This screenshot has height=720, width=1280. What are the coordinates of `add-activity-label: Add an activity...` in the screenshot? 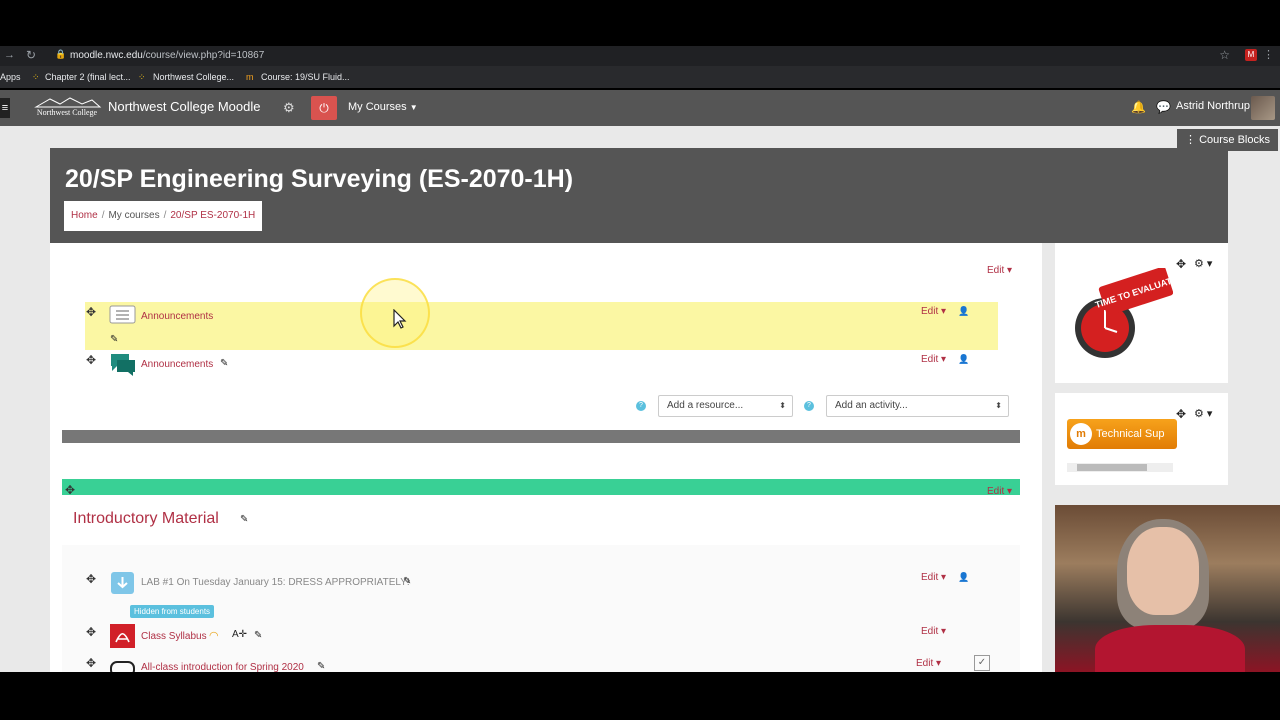 It's located at (871, 405).